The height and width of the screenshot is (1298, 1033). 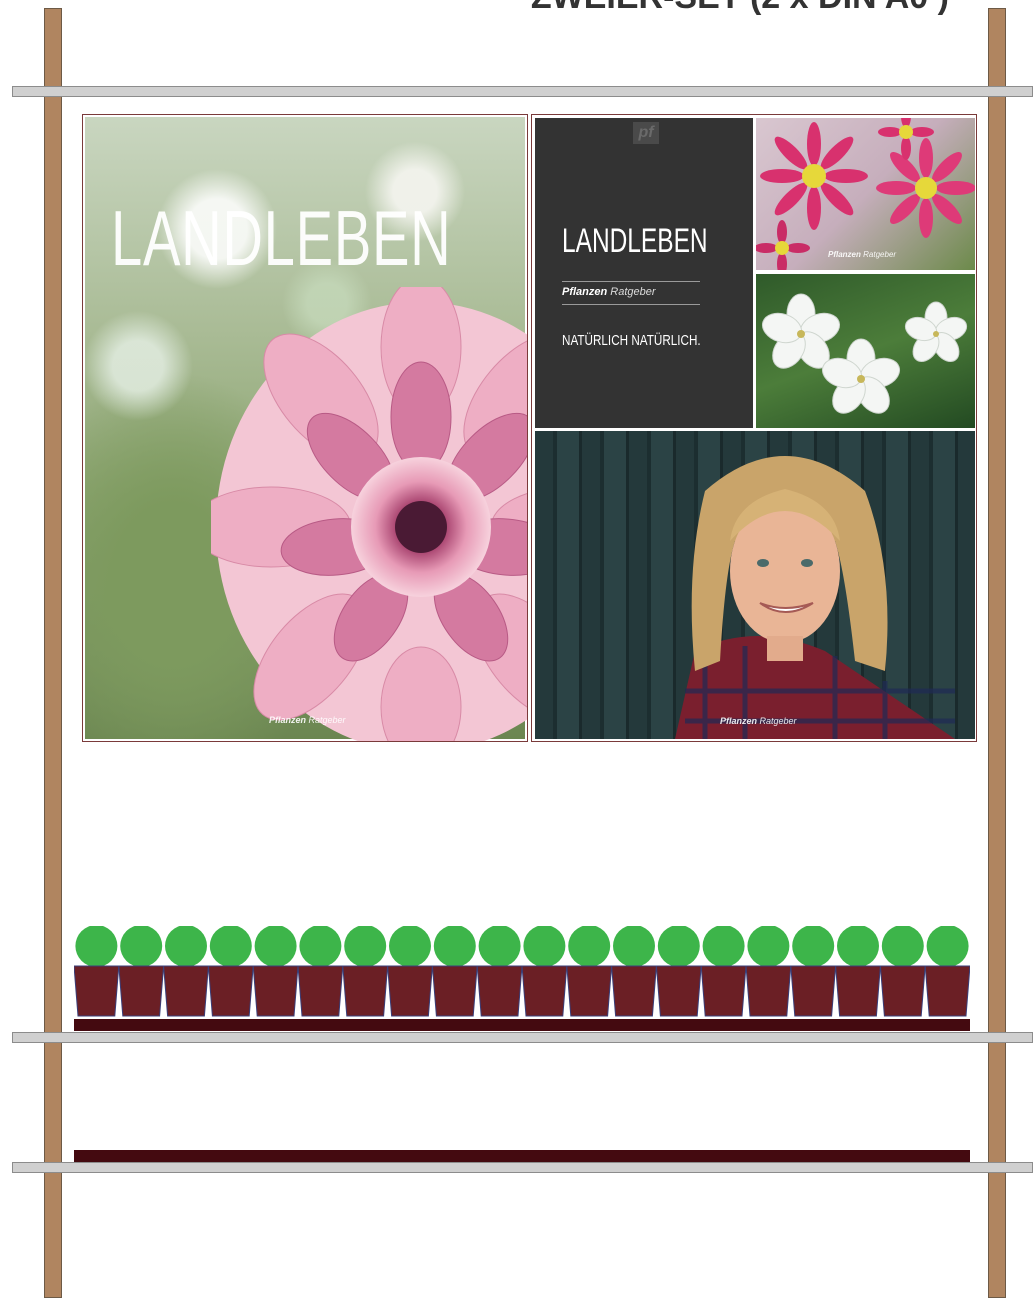 What do you see at coordinates (631, 304) in the screenshot?
I see `divider-bottom` at bounding box center [631, 304].